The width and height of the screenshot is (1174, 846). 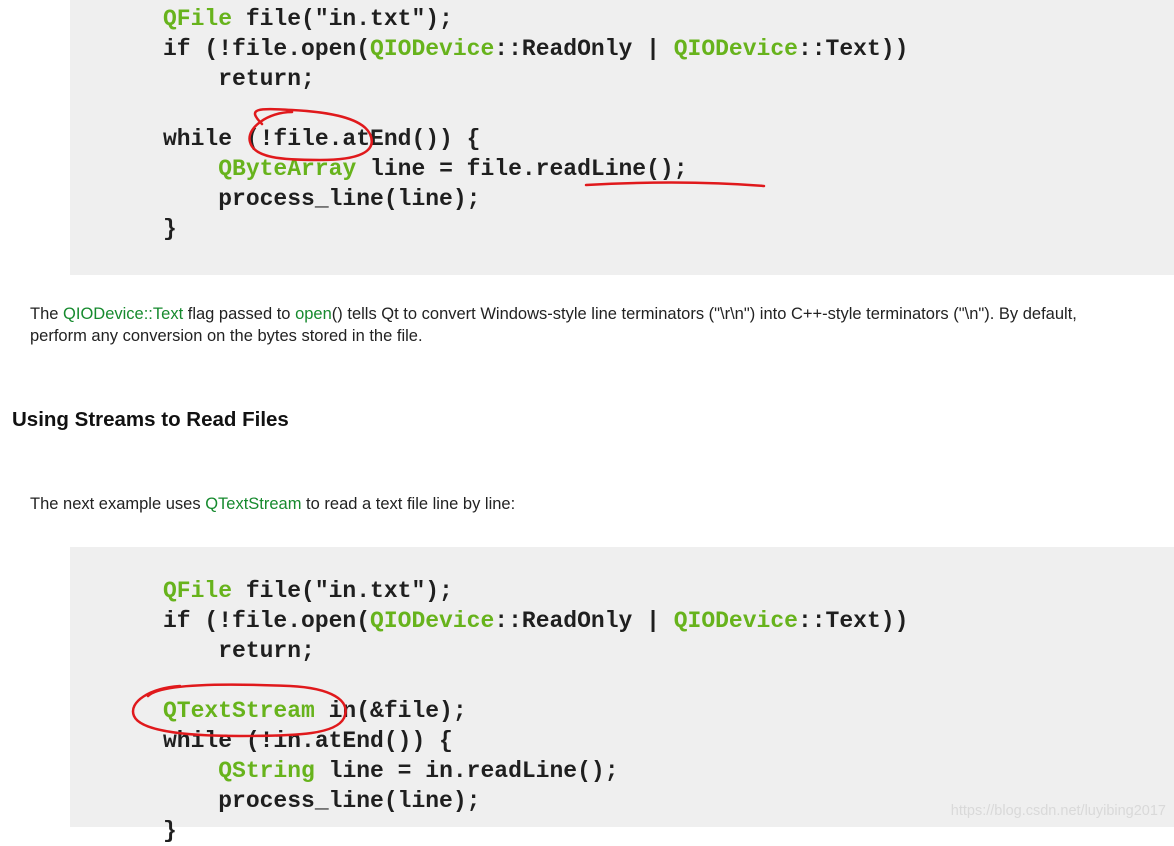 I want to click on qiodevice-text-link: QIODevice::Text, so click(x=123, y=314).